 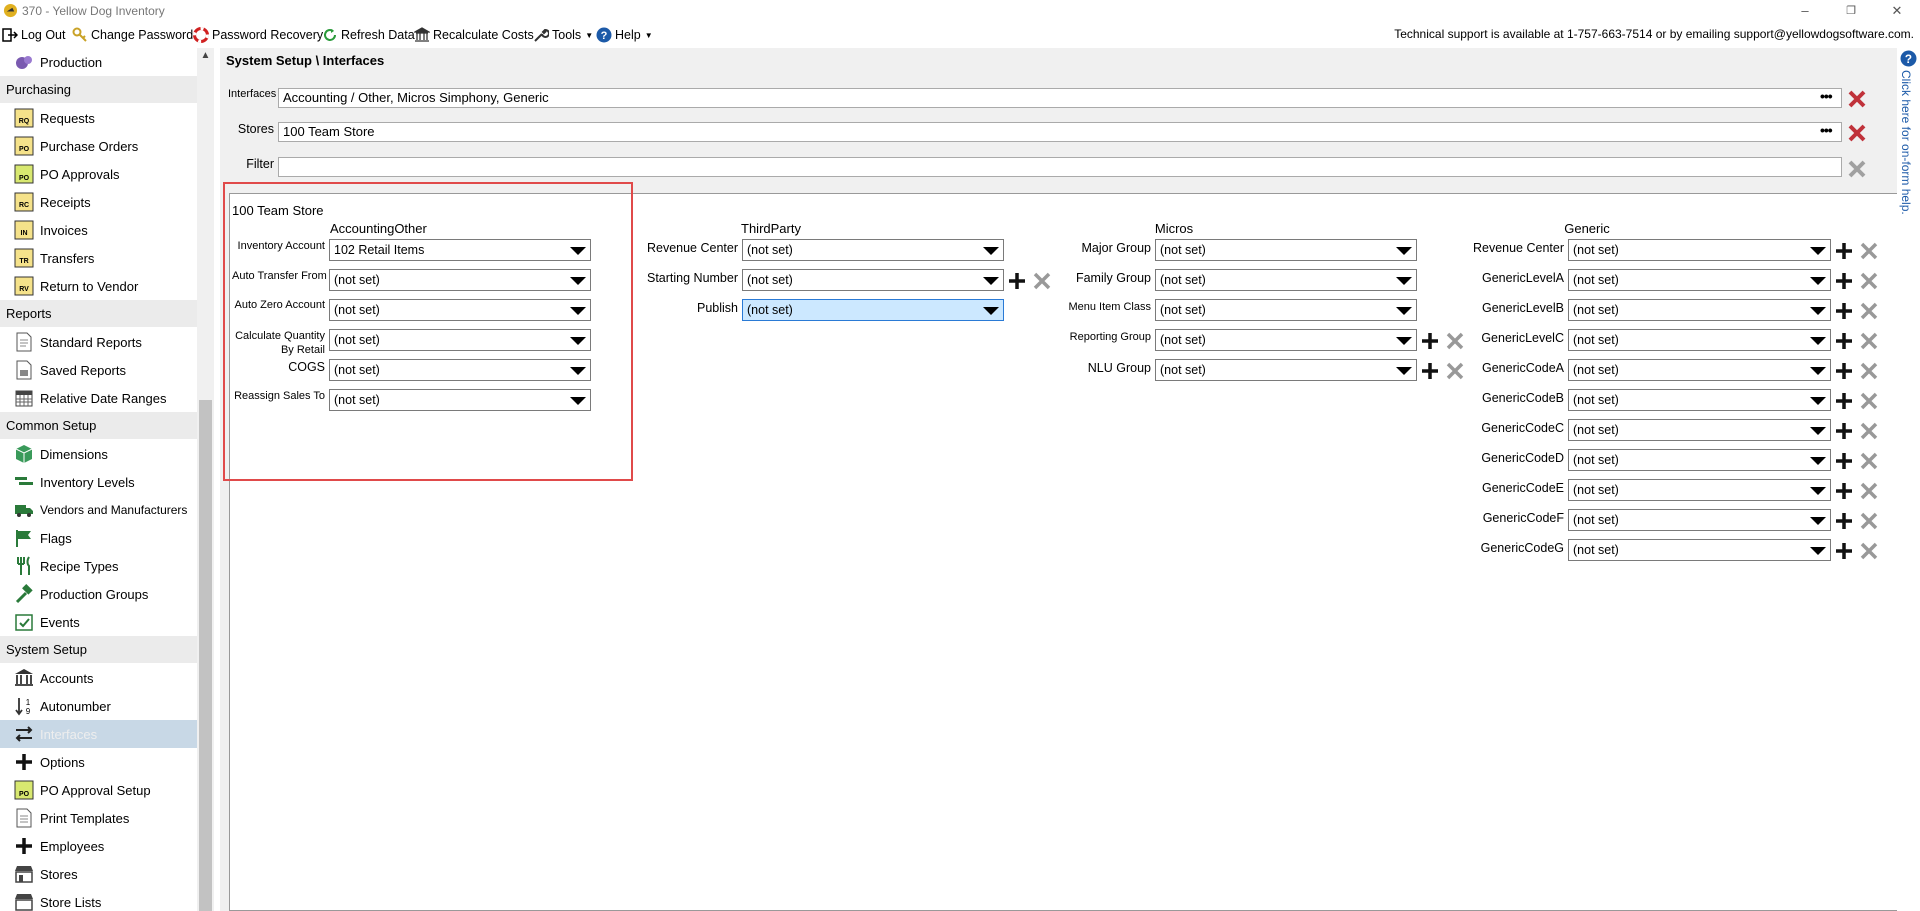 What do you see at coordinates (1699, 490) in the screenshot?
I see `generic-genericcodee-select: (not set)` at bounding box center [1699, 490].